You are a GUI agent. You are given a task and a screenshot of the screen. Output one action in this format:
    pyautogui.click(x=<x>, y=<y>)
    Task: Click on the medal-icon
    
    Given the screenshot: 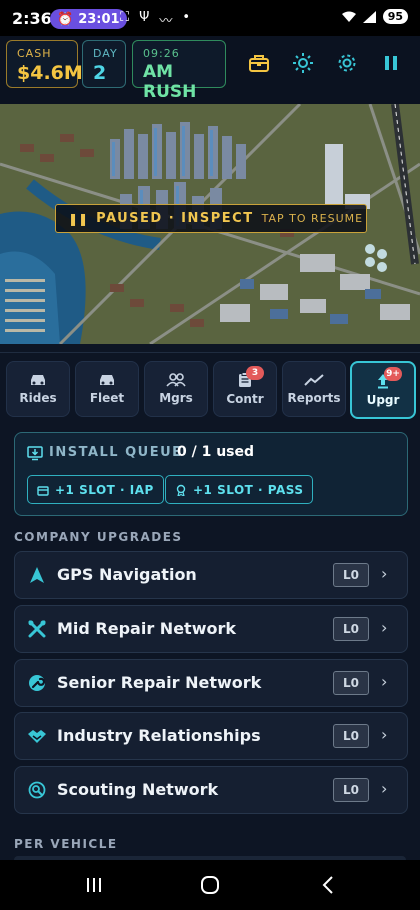 What is the action you would take?
    pyautogui.click(x=181, y=490)
    